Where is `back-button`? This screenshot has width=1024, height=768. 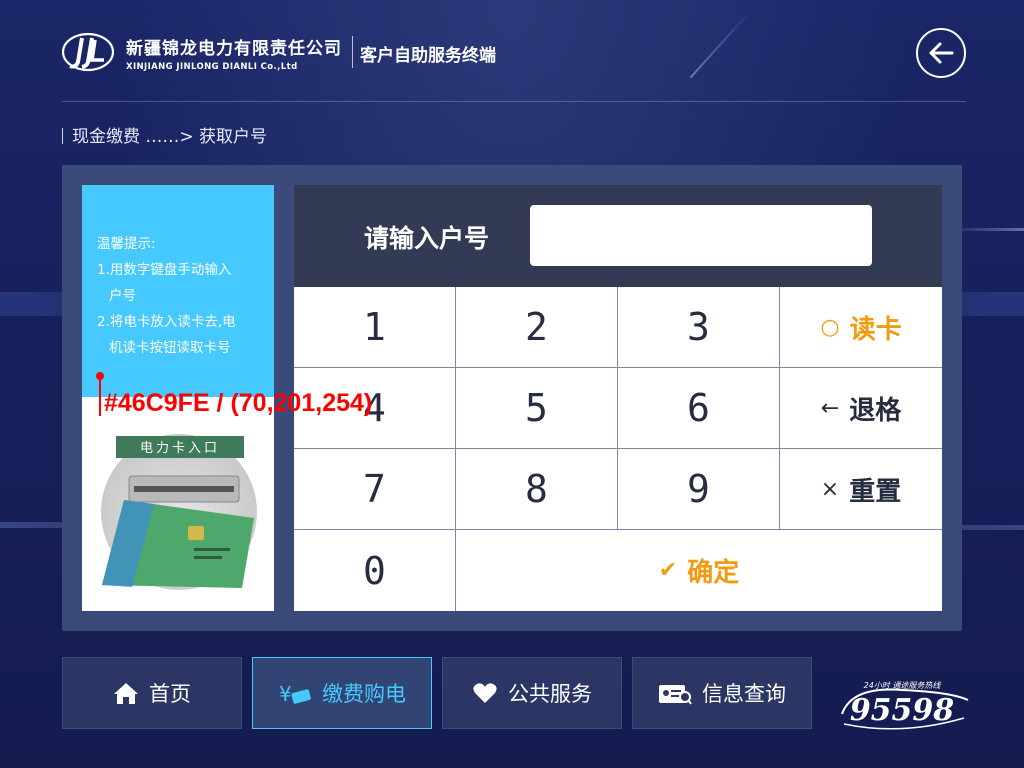 back-button is located at coordinates (941, 53).